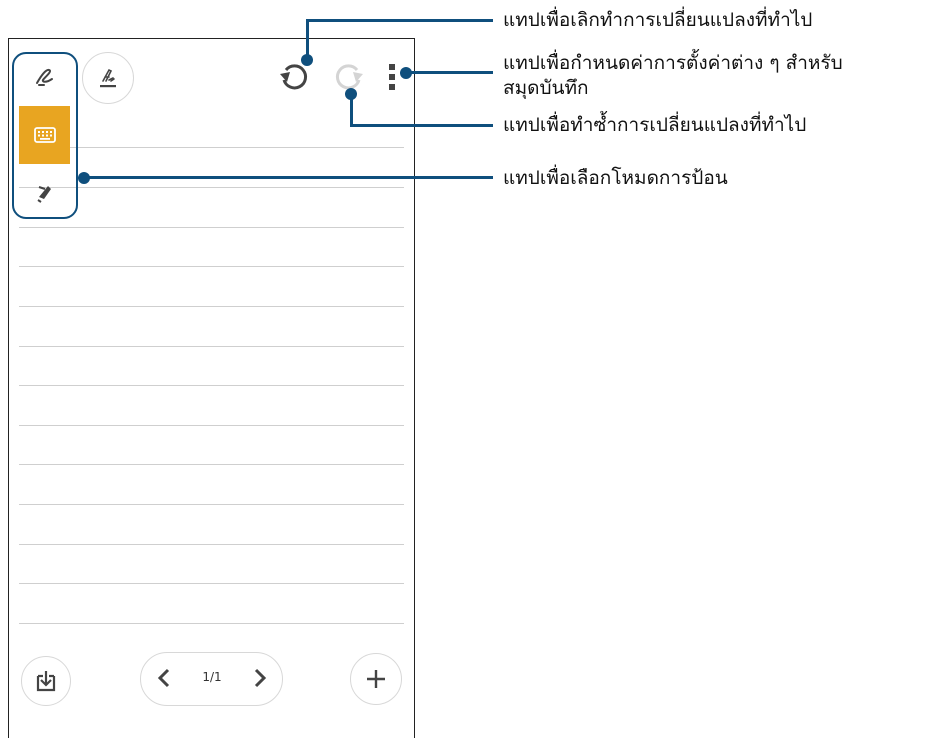 This screenshot has width=927, height=738. I want to click on redo-callout-dot, so click(351, 94).